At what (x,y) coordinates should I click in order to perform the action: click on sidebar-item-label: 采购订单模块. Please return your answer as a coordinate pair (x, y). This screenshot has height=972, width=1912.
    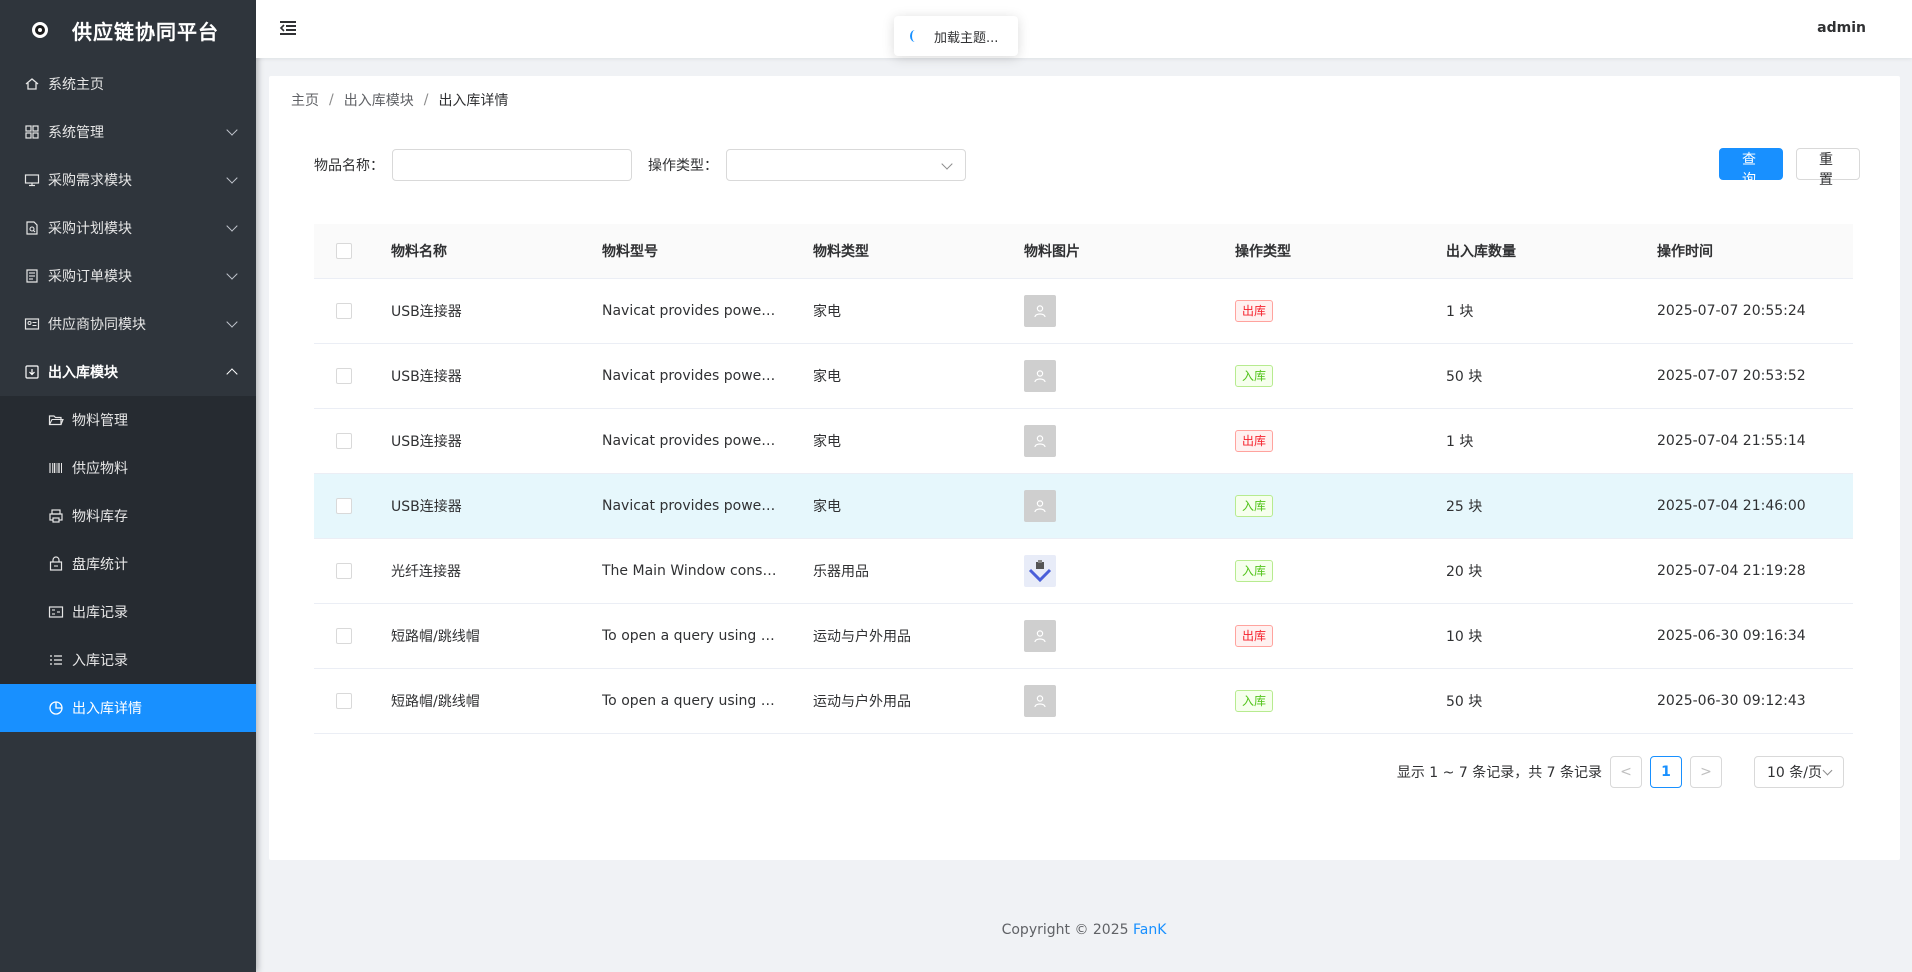
    Looking at the image, I should click on (90, 277).